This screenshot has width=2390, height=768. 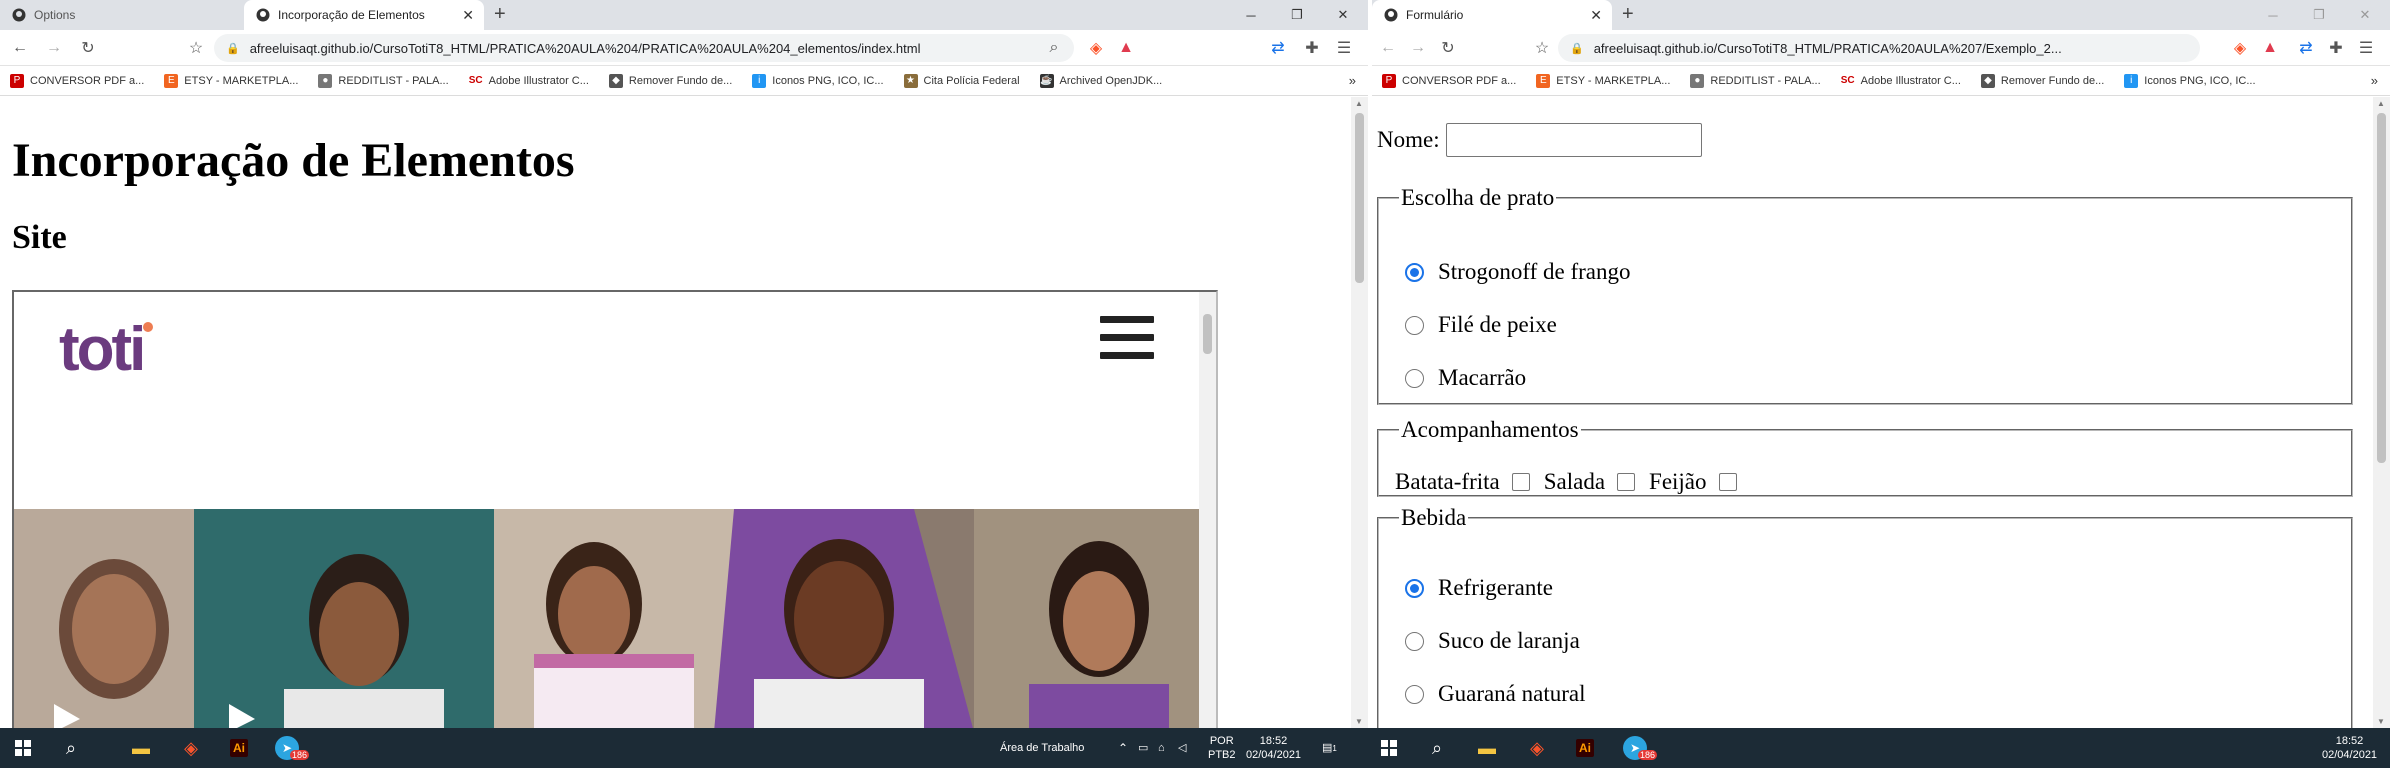 What do you see at coordinates (1207, 510) in the screenshot?
I see `iframe-scrollbar` at bounding box center [1207, 510].